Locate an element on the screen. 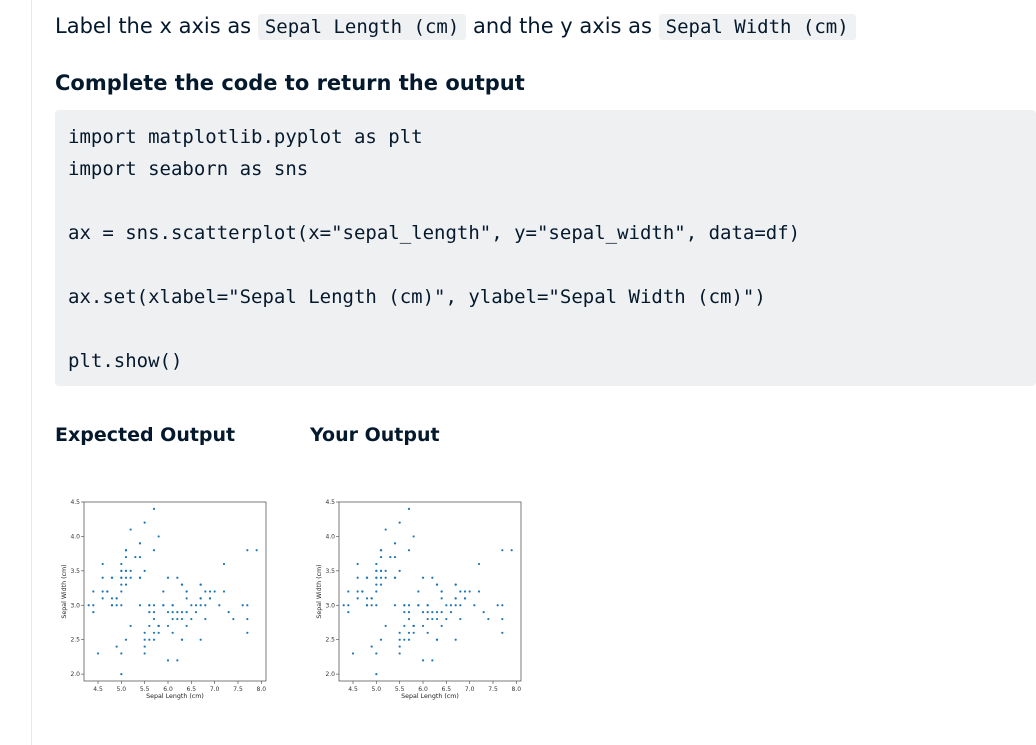 The width and height of the screenshot is (1036, 745). y-axis-label: Sepal Width (cm) is located at coordinates (64, 591).